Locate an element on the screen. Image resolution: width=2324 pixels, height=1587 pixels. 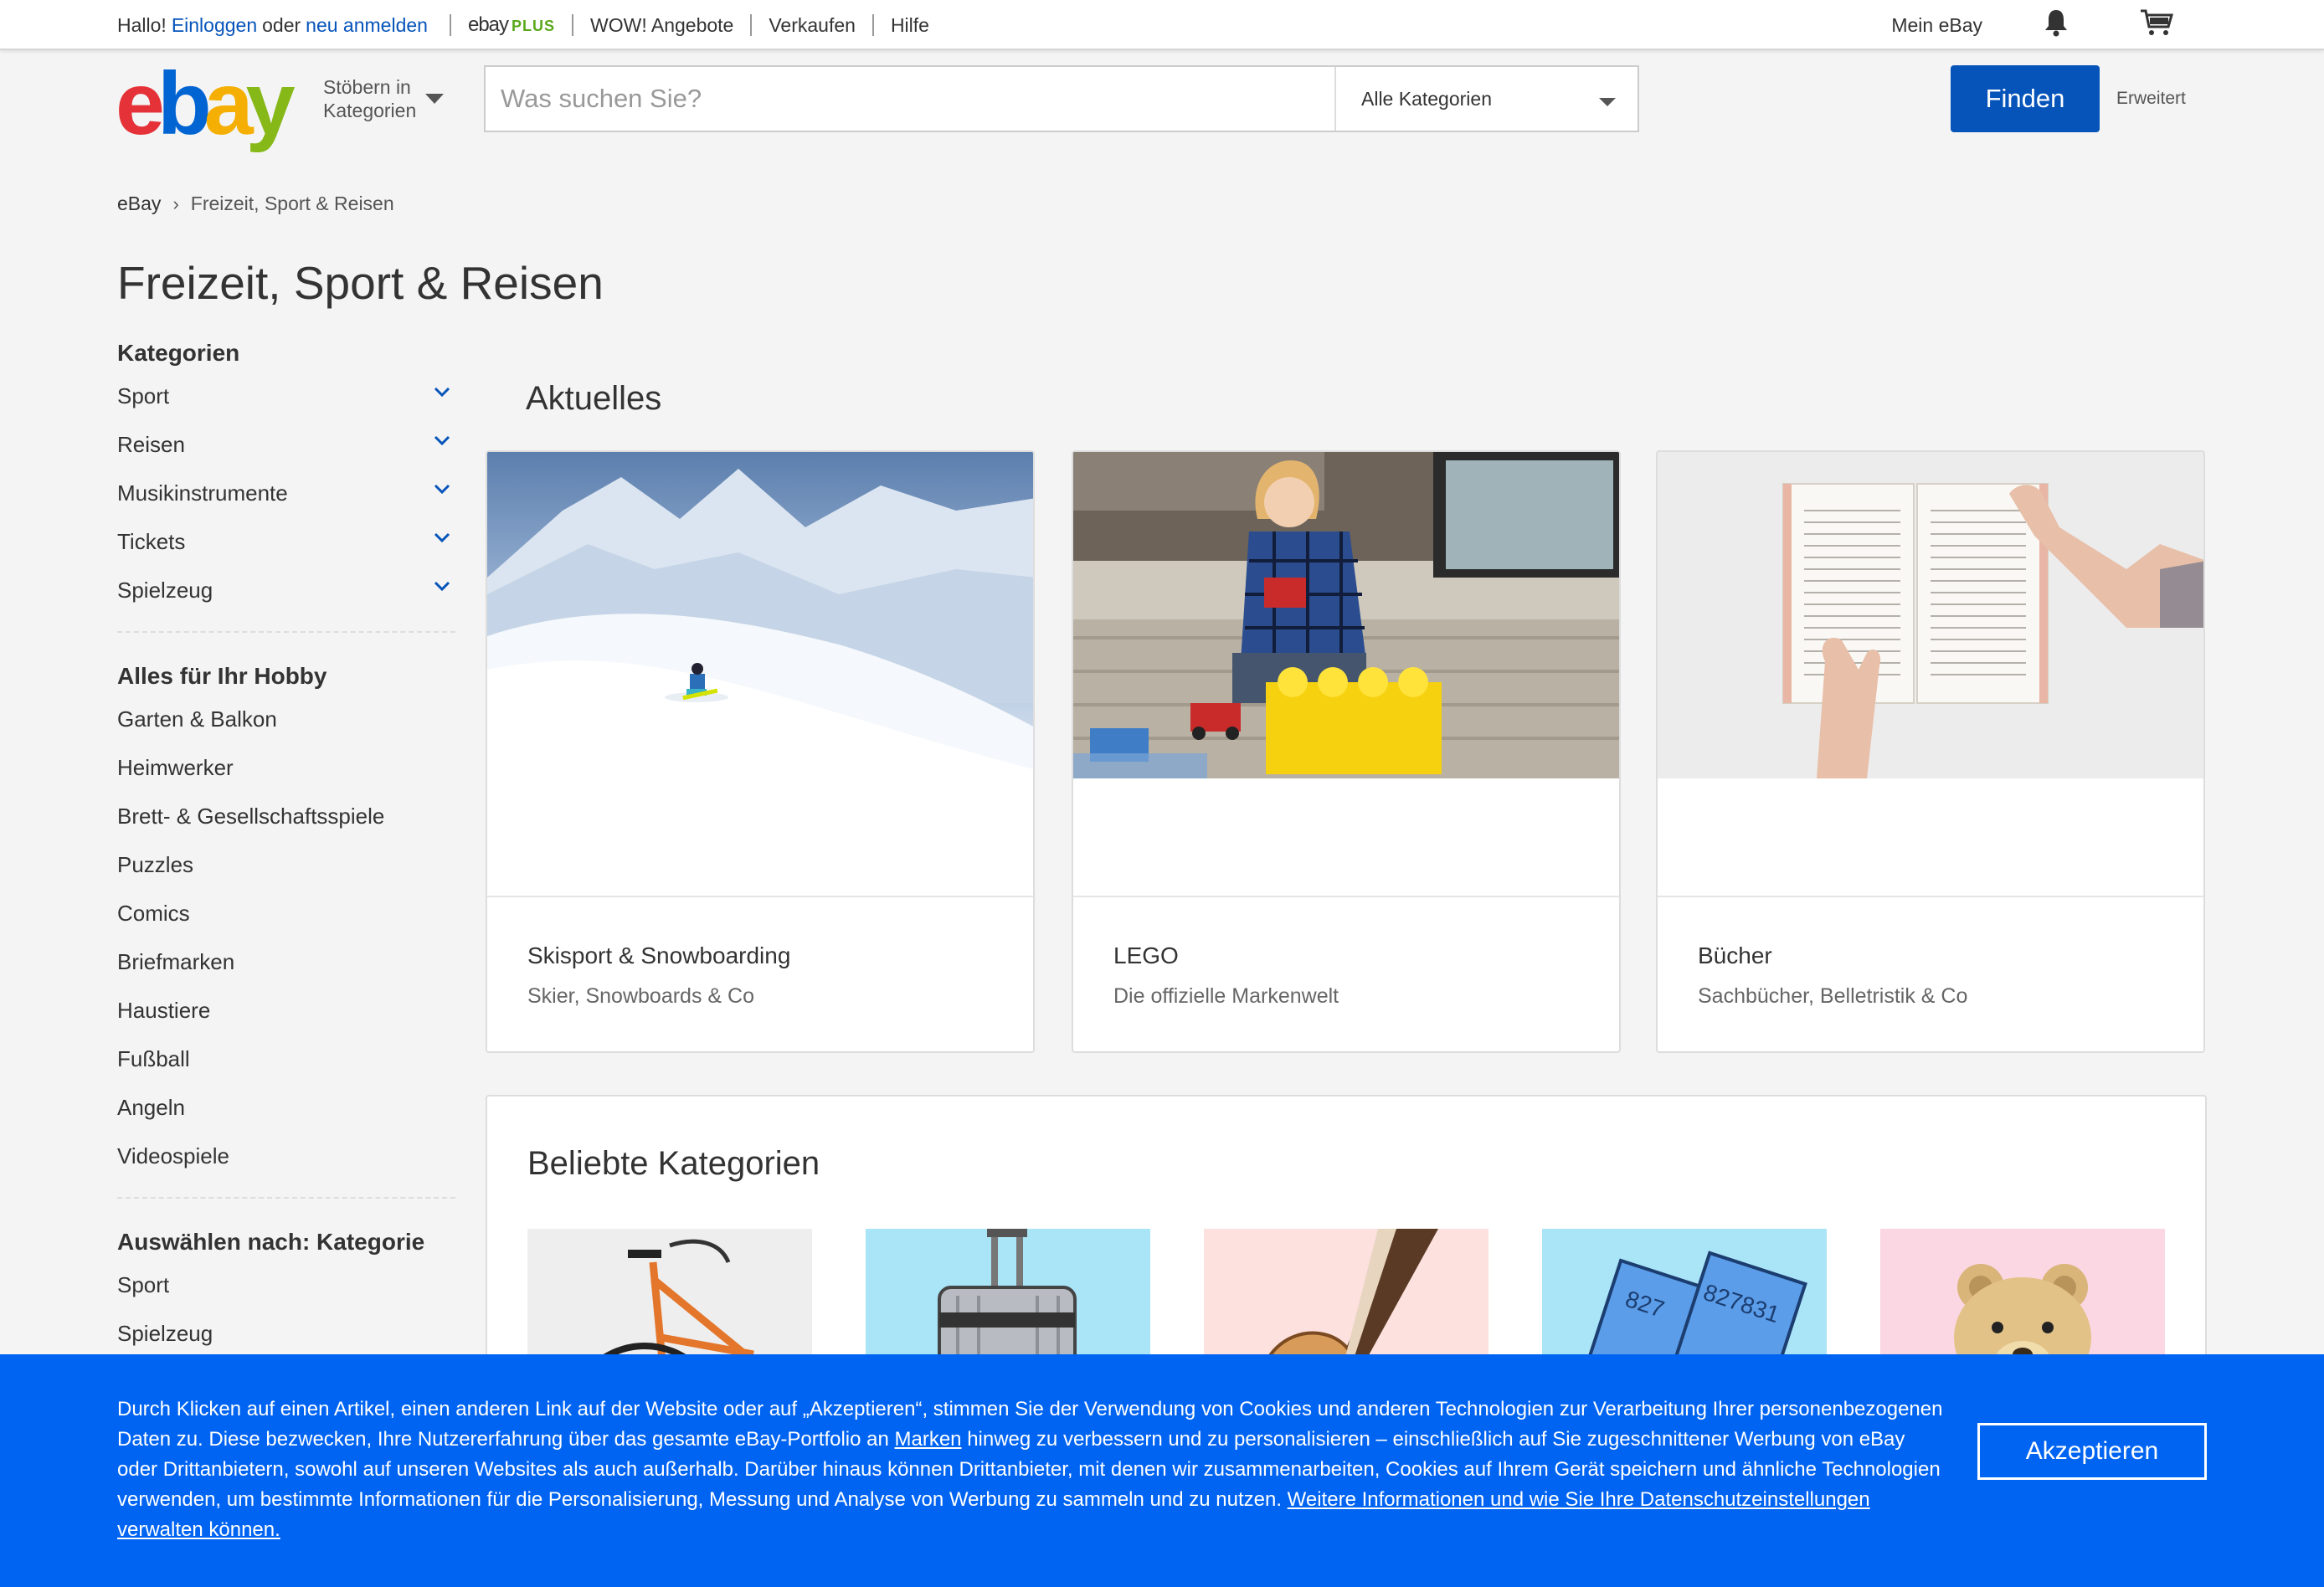
browse-line-2: Kategorien is located at coordinates (370, 111).